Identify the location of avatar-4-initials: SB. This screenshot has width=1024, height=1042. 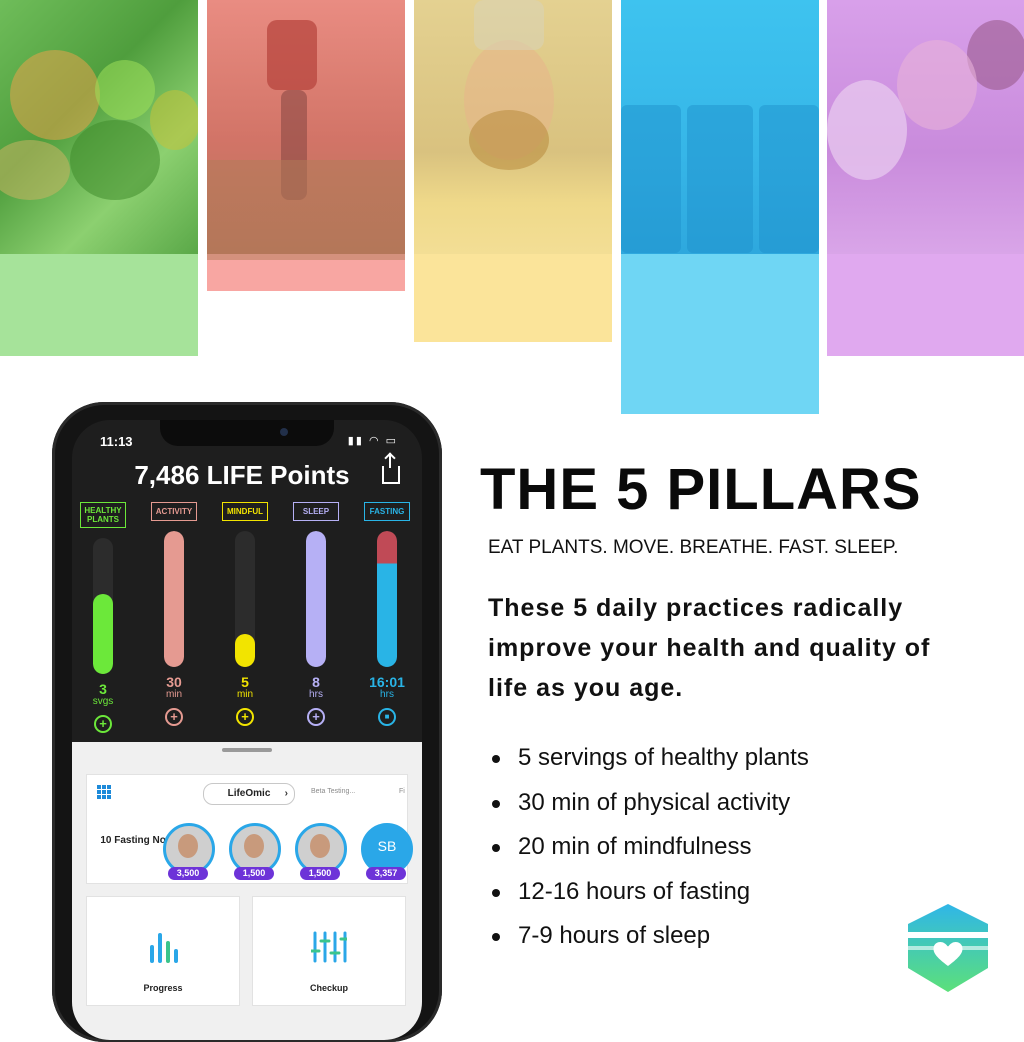
(387, 846).